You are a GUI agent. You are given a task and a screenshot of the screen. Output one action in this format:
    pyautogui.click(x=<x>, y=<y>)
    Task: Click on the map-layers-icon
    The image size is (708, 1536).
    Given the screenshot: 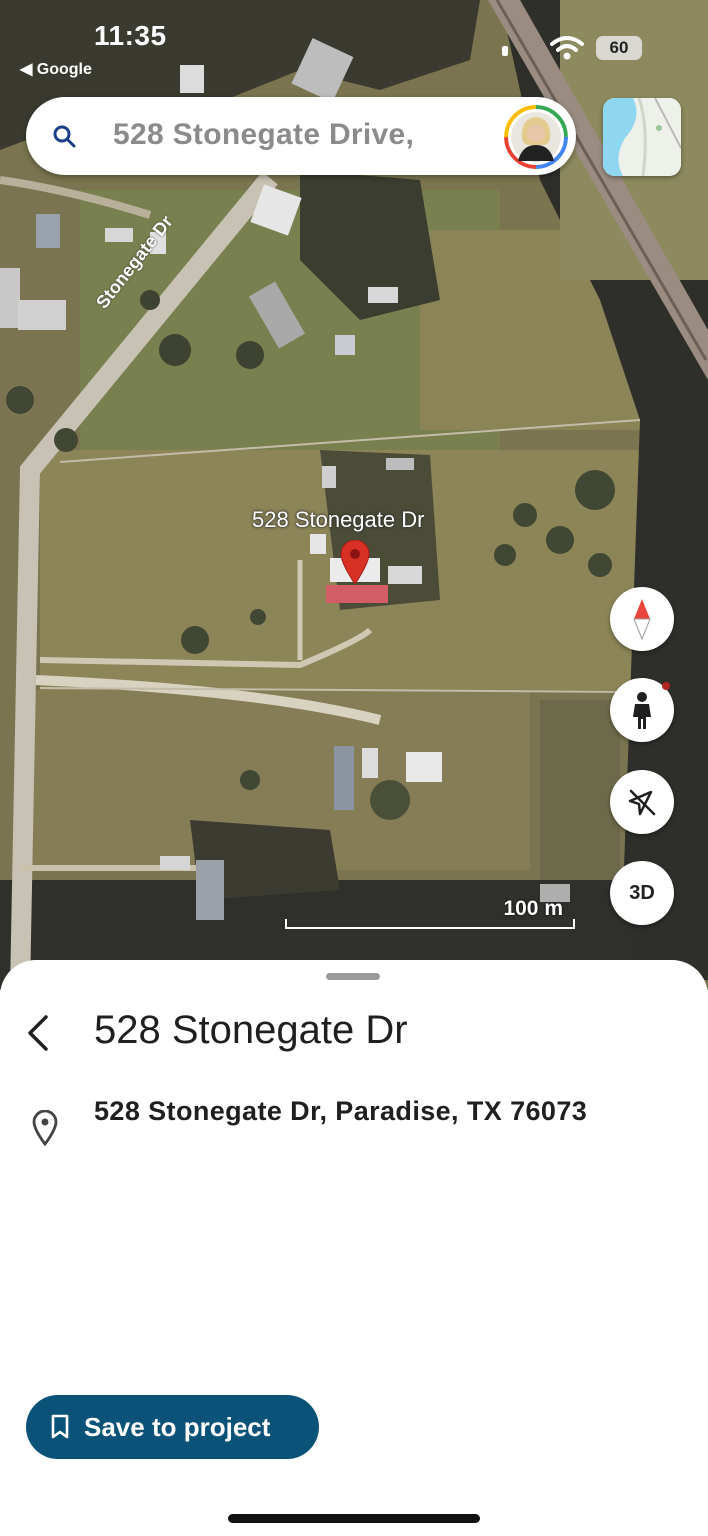 What is the action you would take?
    pyautogui.click(x=642, y=137)
    